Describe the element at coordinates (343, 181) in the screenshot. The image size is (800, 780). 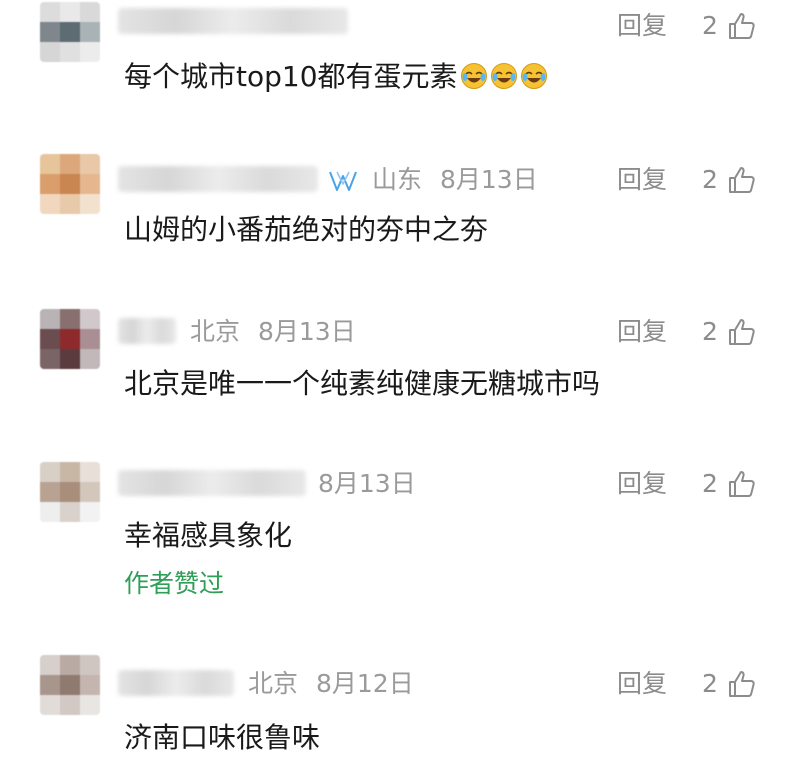
I see `verified-badge-icon` at that location.